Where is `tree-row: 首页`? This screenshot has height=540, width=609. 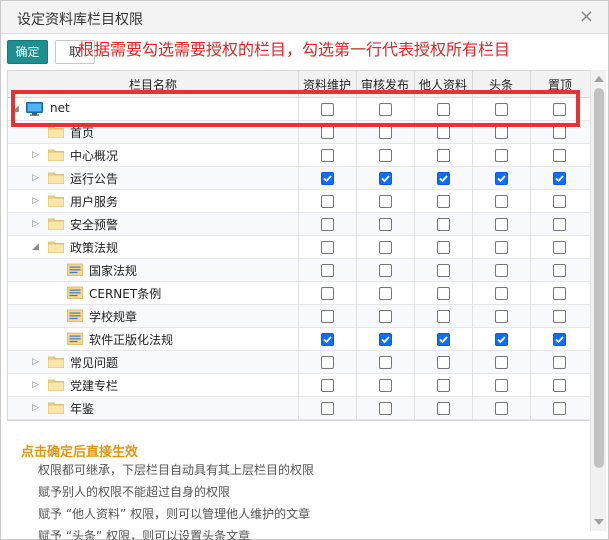 tree-row: 首页 is located at coordinates (299, 132).